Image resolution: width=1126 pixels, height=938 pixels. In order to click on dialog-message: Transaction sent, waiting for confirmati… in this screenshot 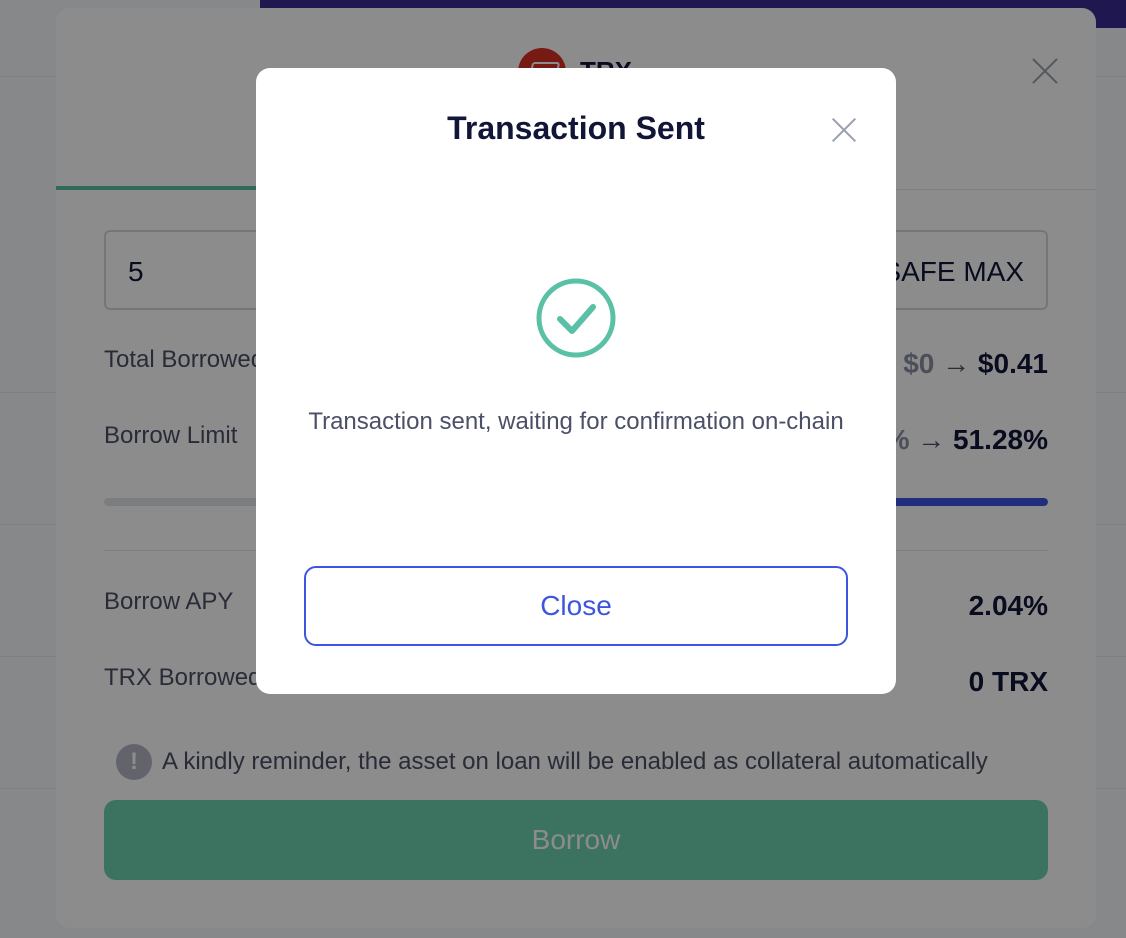, I will do `click(576, 421)`.